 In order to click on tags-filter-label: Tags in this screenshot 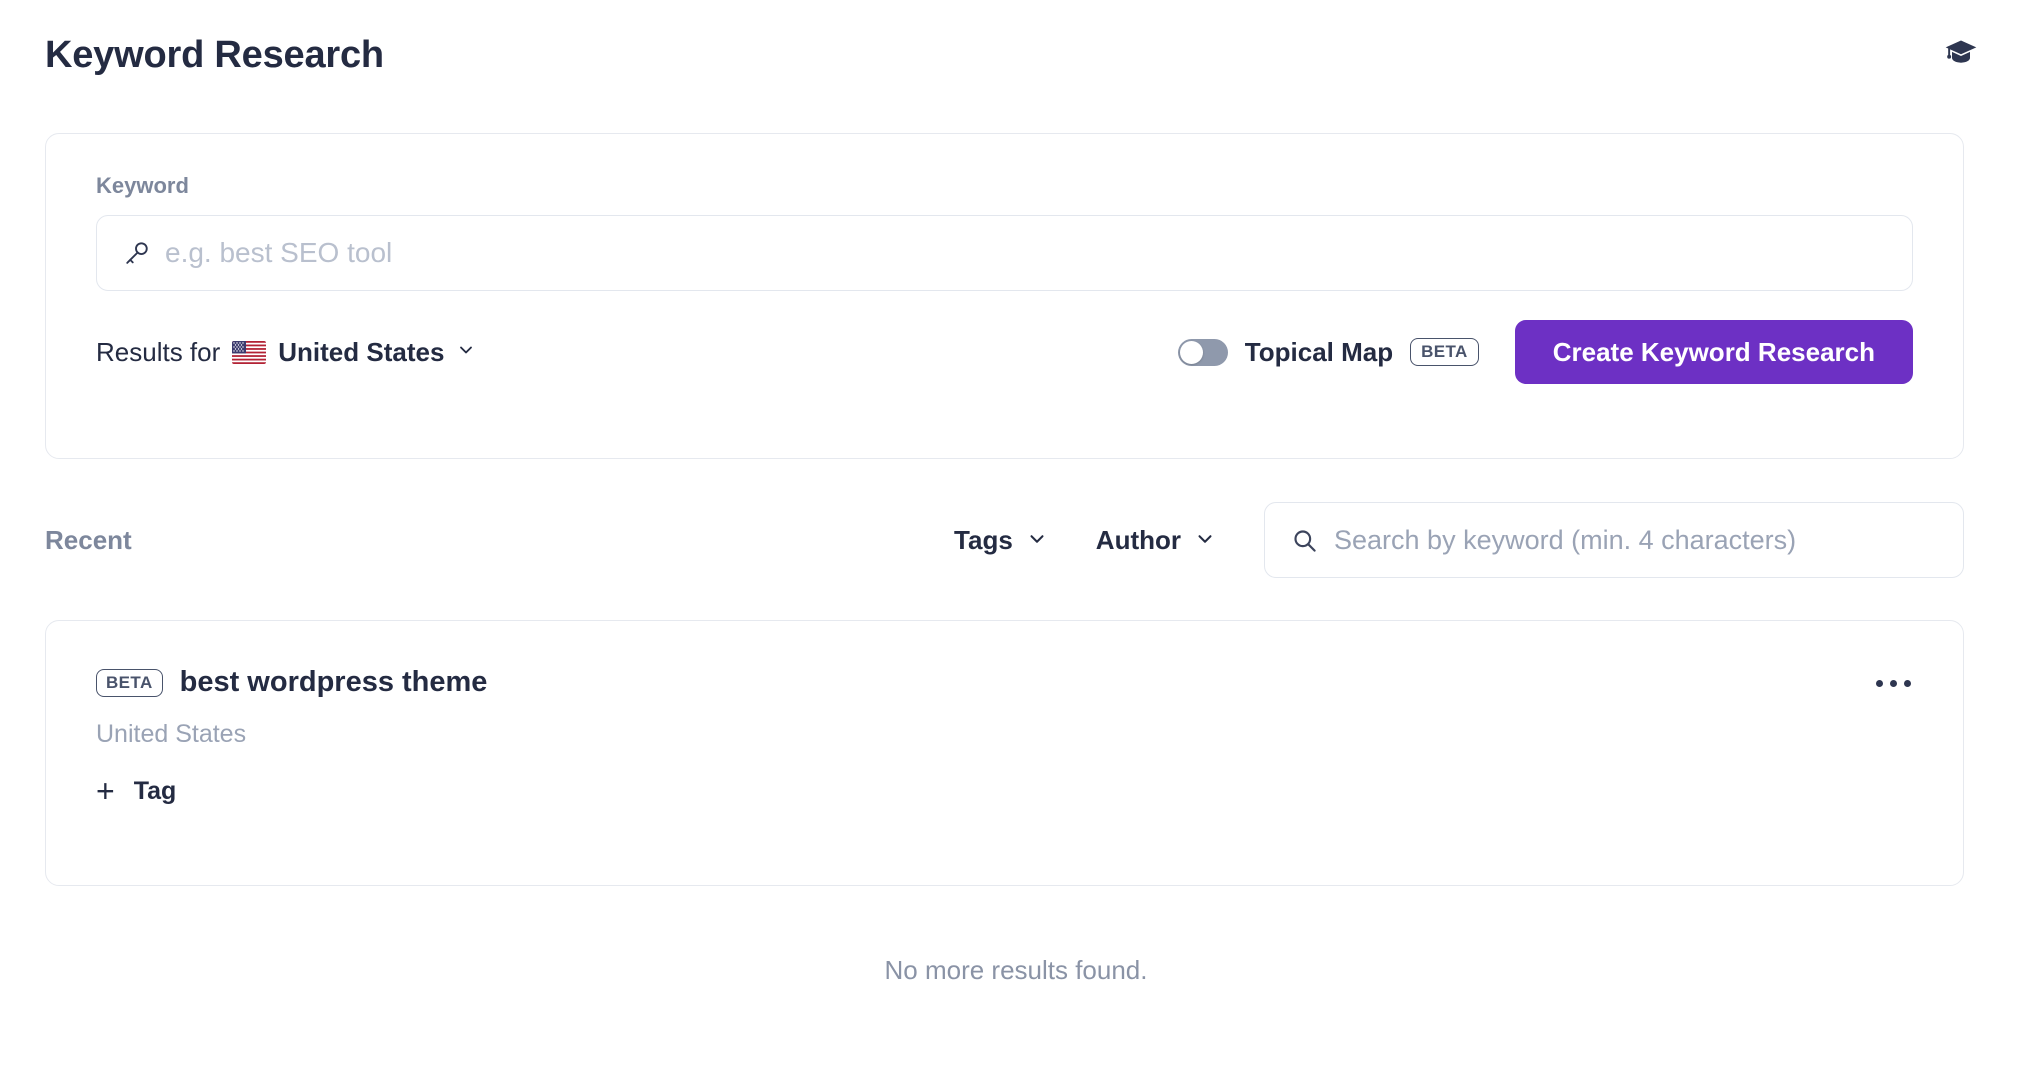, I will do `click(983, 539)`.